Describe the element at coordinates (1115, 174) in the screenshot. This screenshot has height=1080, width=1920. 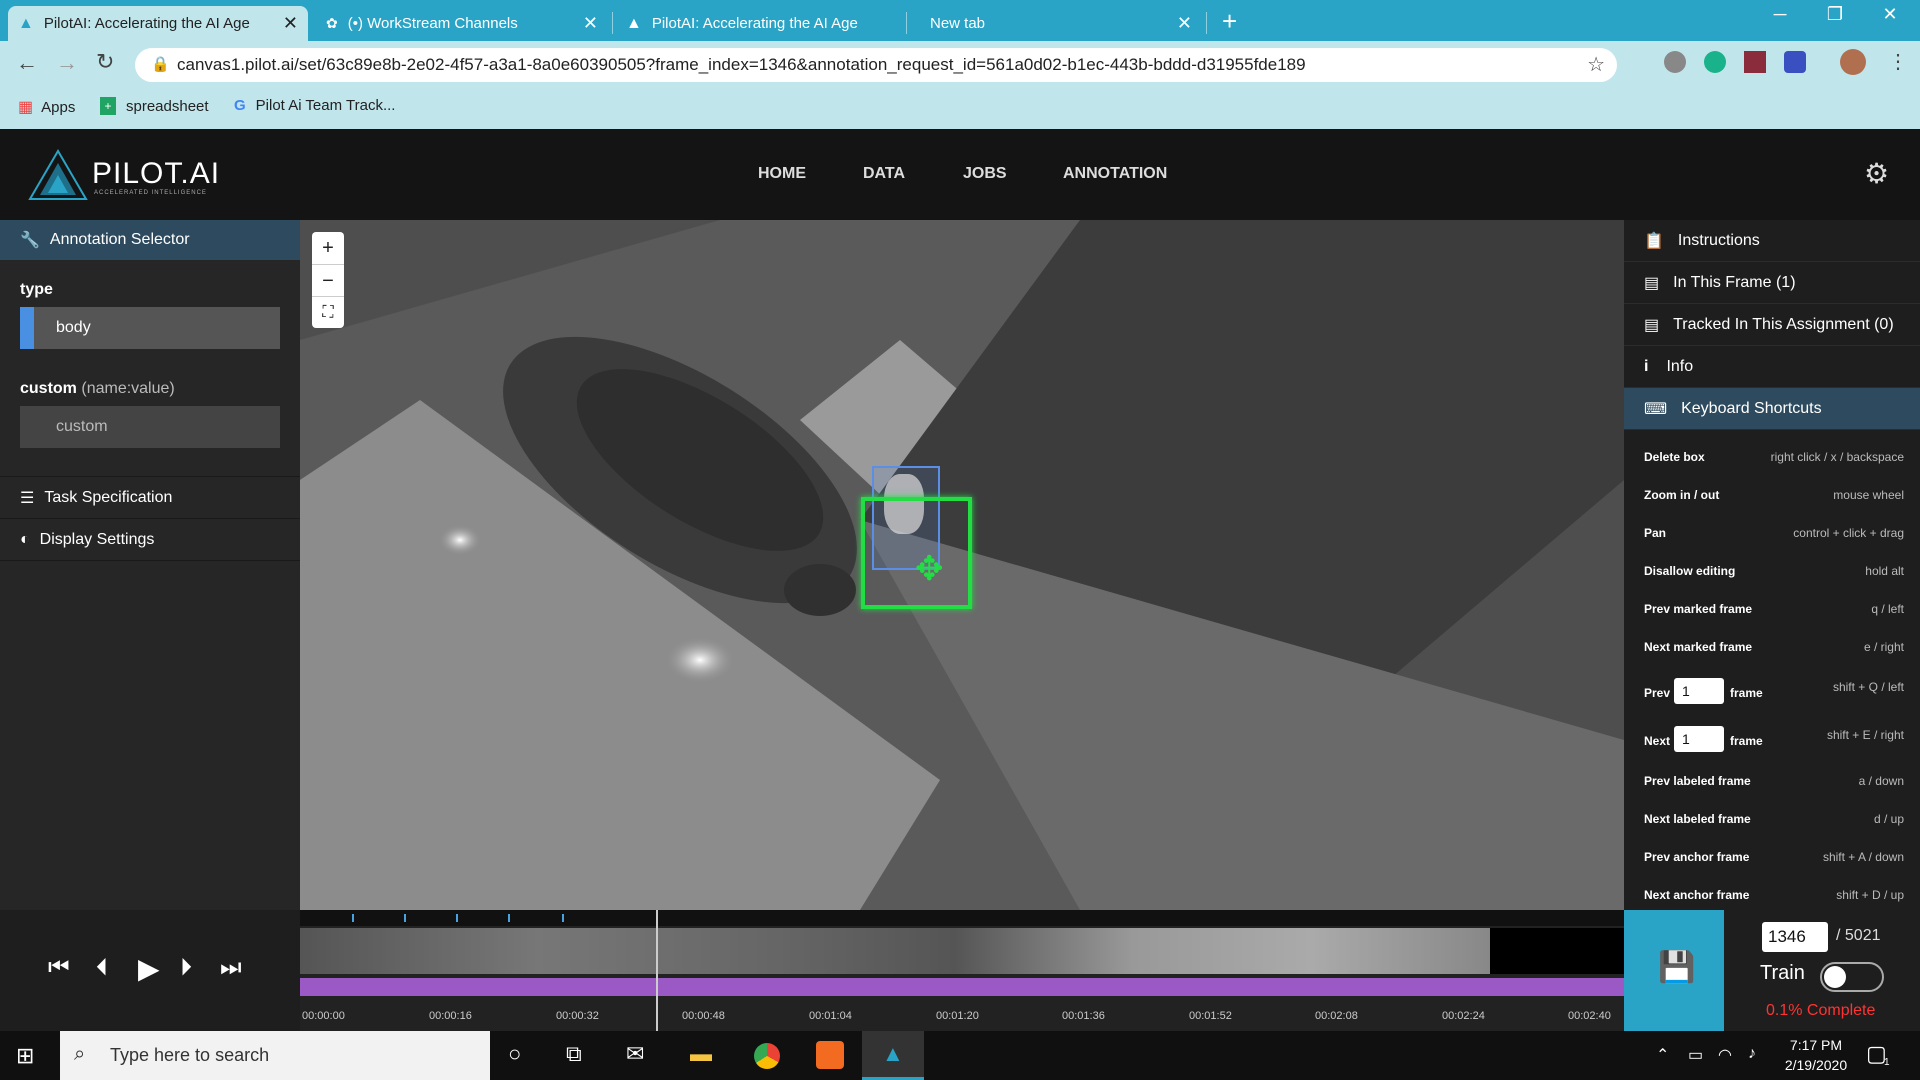
I see `nav-annotation: ANNOTATION` at that location.